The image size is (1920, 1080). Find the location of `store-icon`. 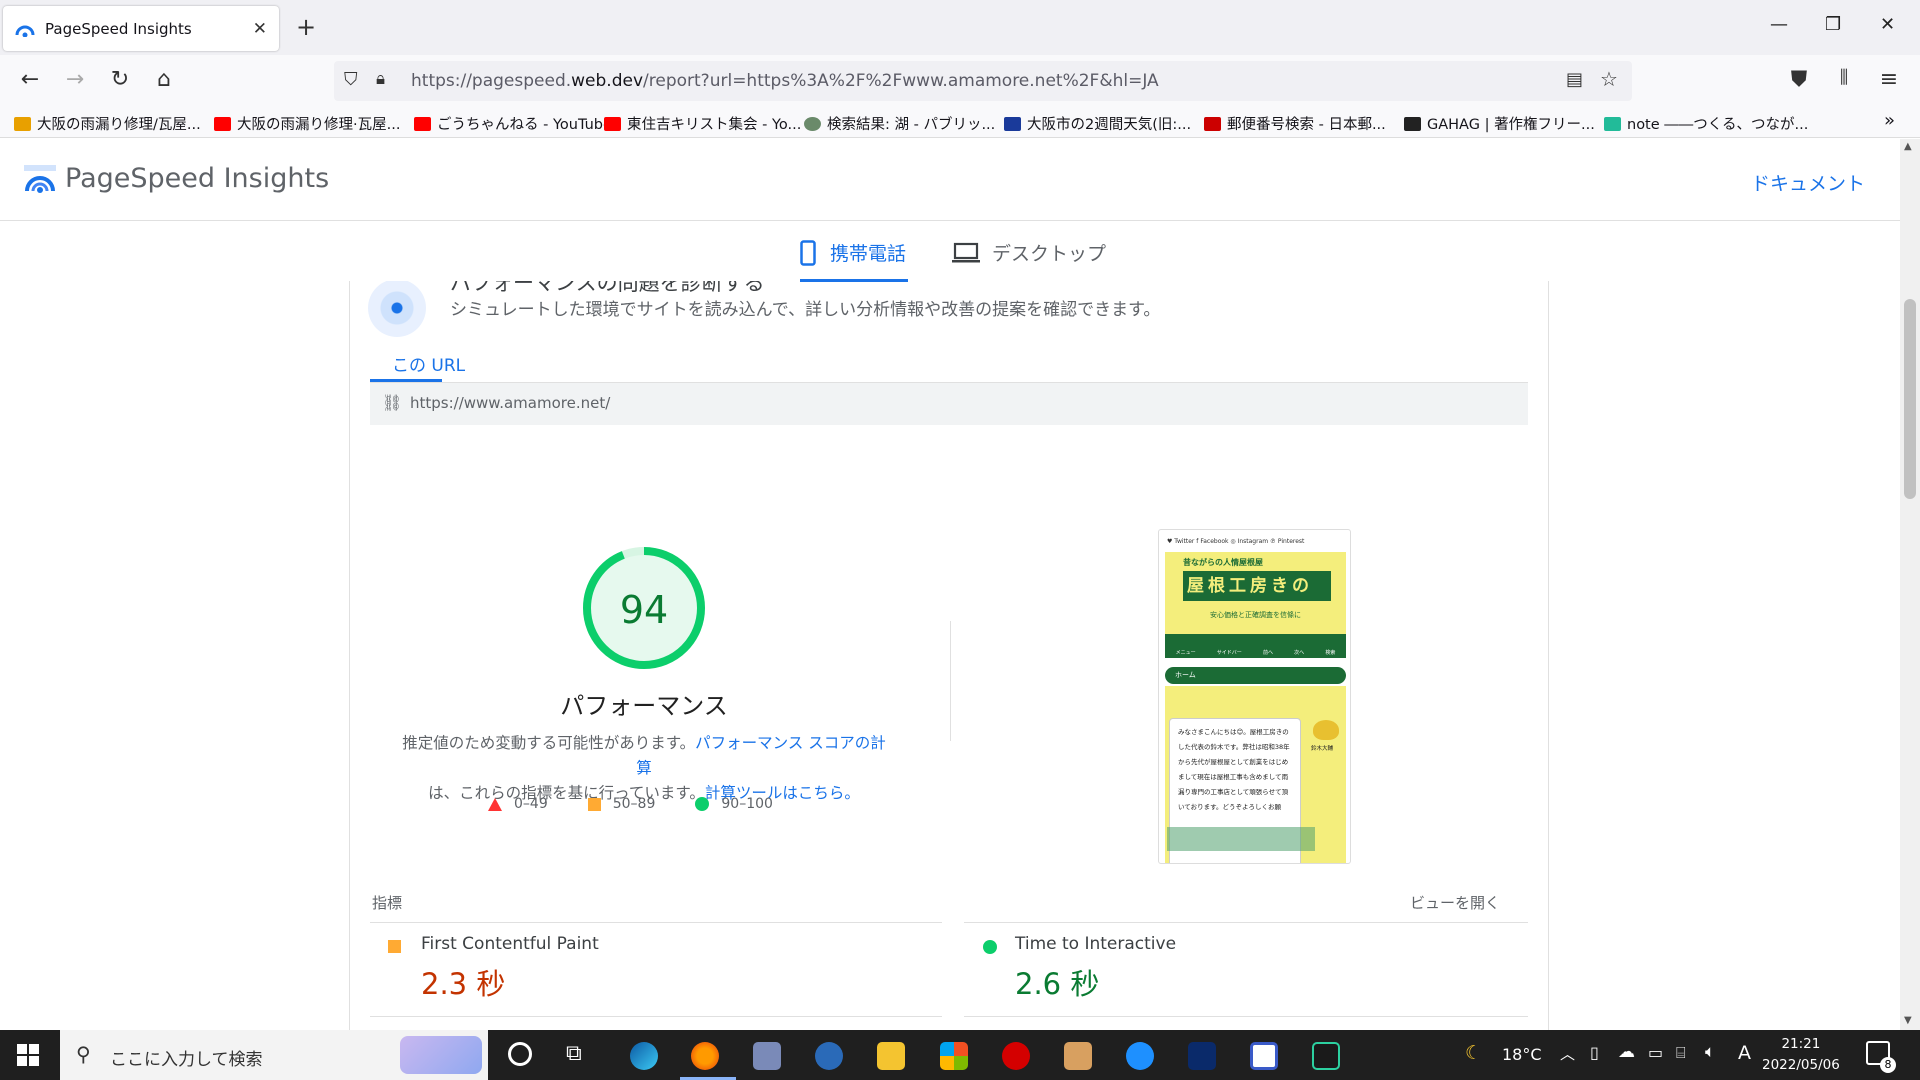

store-icon is located at coordinates (954, 1056).